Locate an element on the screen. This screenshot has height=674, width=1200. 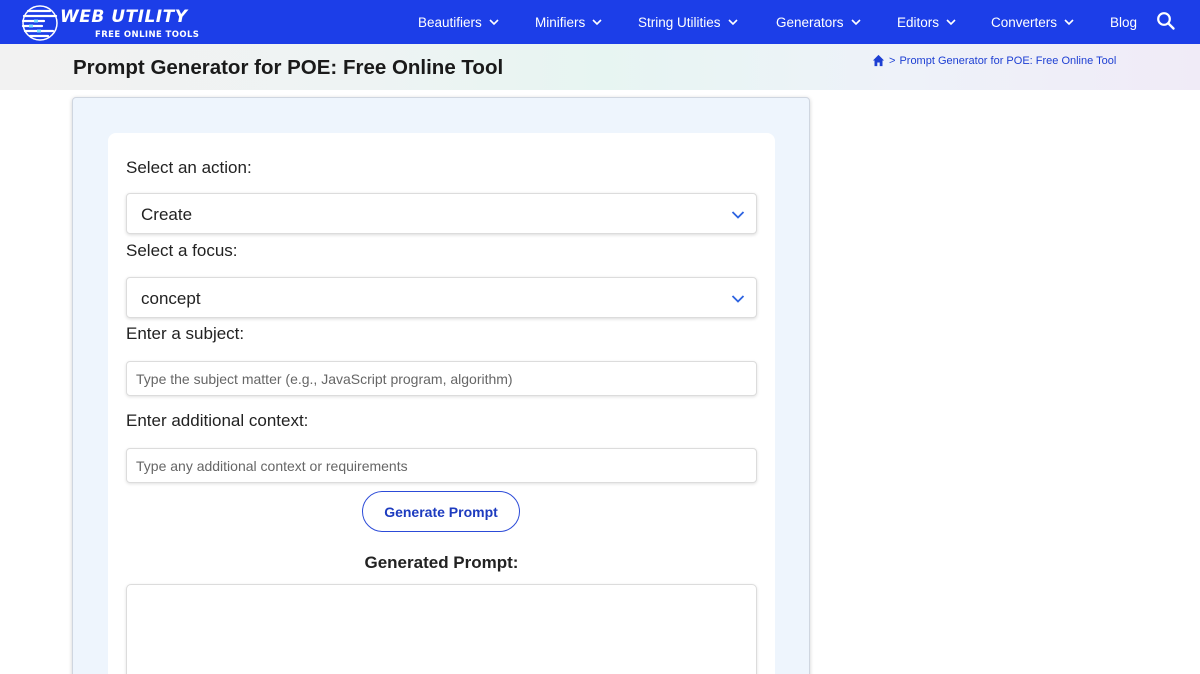
nav-beautifiers: Beautifiers is located at coordinates (458, 22).